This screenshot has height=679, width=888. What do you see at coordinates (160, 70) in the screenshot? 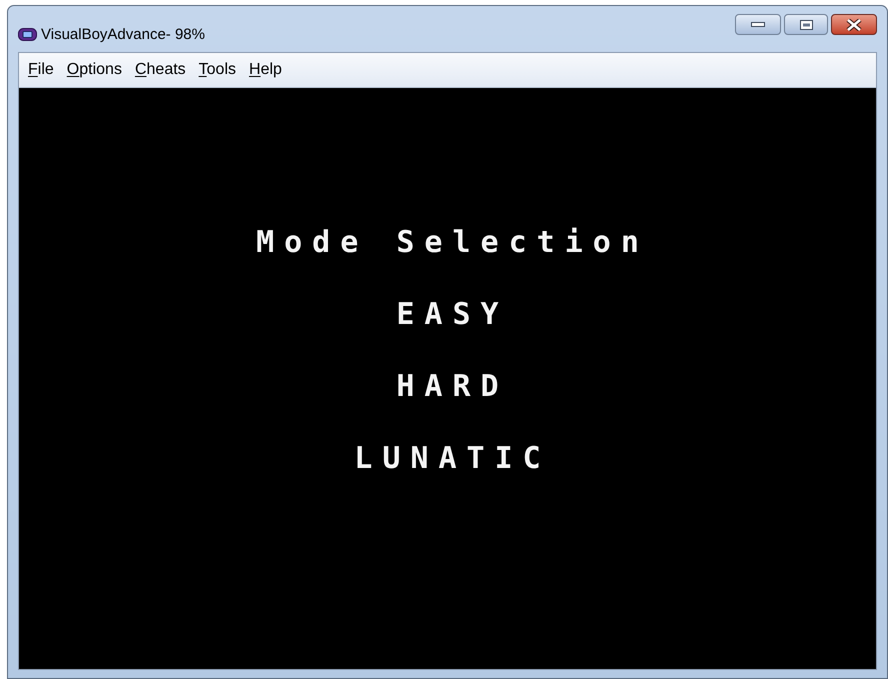
I see `menu-item: Cheats` at bounding box center [160, 70].